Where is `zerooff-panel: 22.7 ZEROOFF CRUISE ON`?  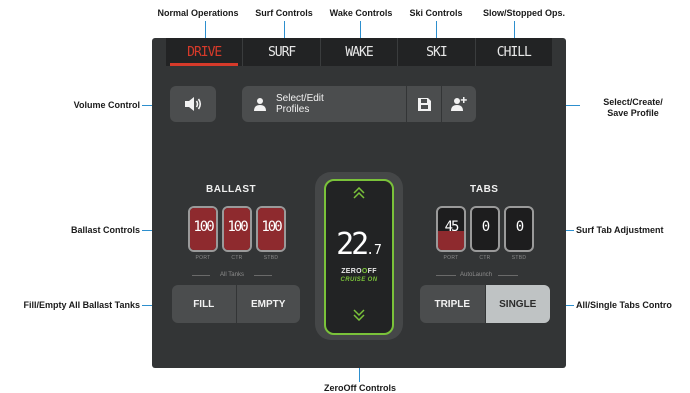 zerooff-panel: 22.7 ZEROOFF CRUISE ON is located at coordinates (359, 256).